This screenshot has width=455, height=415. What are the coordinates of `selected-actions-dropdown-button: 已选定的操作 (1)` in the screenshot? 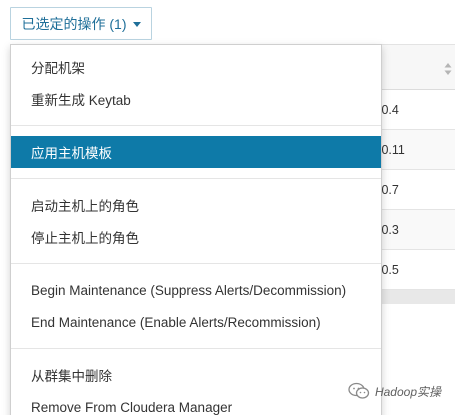 It's located at (81, 23).